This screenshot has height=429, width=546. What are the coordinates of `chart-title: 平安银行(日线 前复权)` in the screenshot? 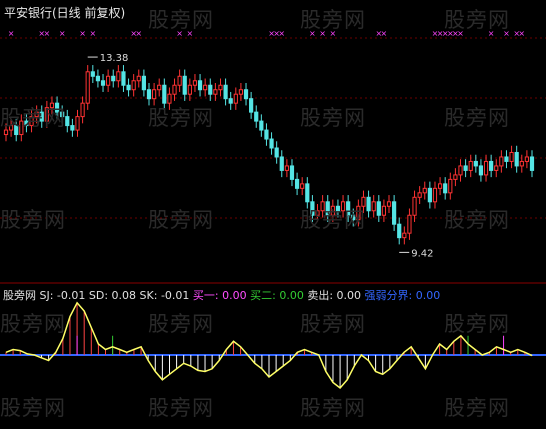 It's located at (65, 13).